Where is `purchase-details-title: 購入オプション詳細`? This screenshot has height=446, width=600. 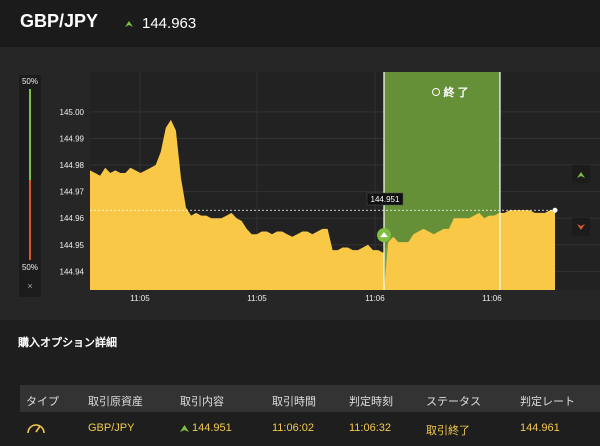
purchase-details-title: 購入オプション詳細 is located at coordinates (67, 343).